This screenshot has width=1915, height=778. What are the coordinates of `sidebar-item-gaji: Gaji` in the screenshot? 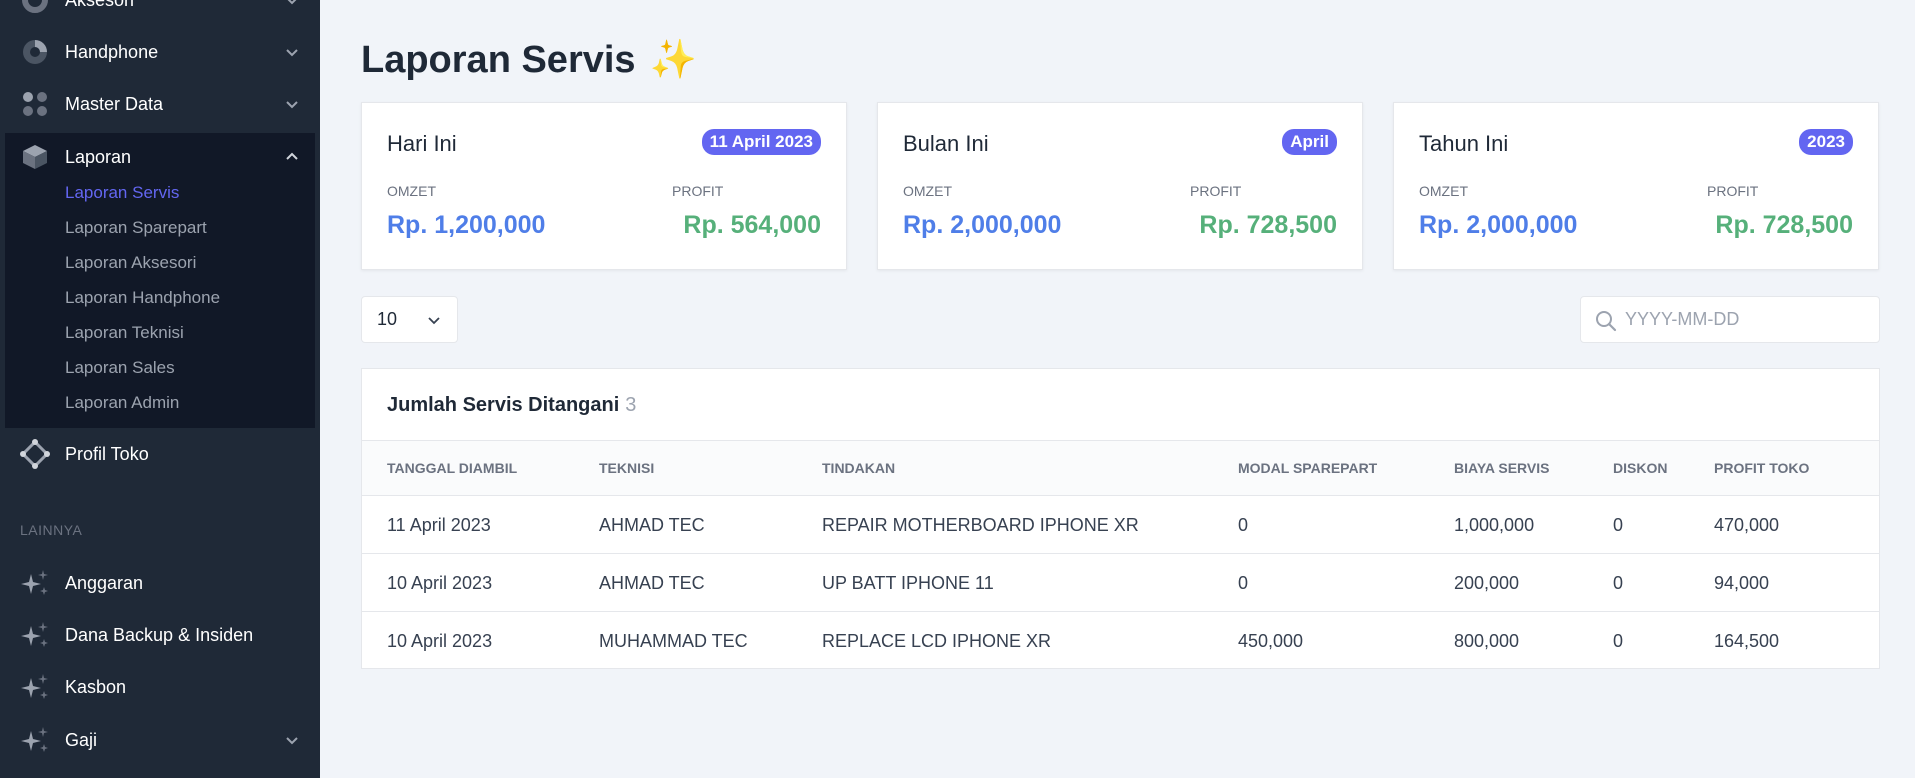 It's located at (160, 740).